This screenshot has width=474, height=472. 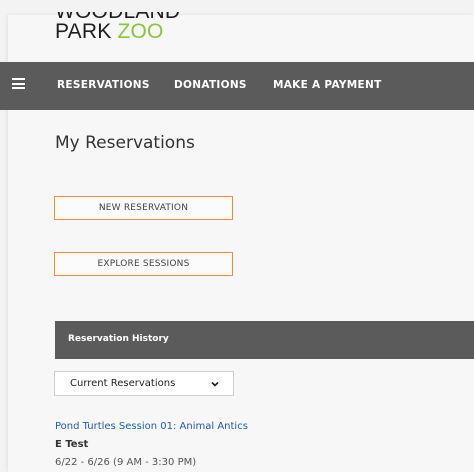 I want to click on reservation-participant-name: E Test, so click(x=72, y=444).